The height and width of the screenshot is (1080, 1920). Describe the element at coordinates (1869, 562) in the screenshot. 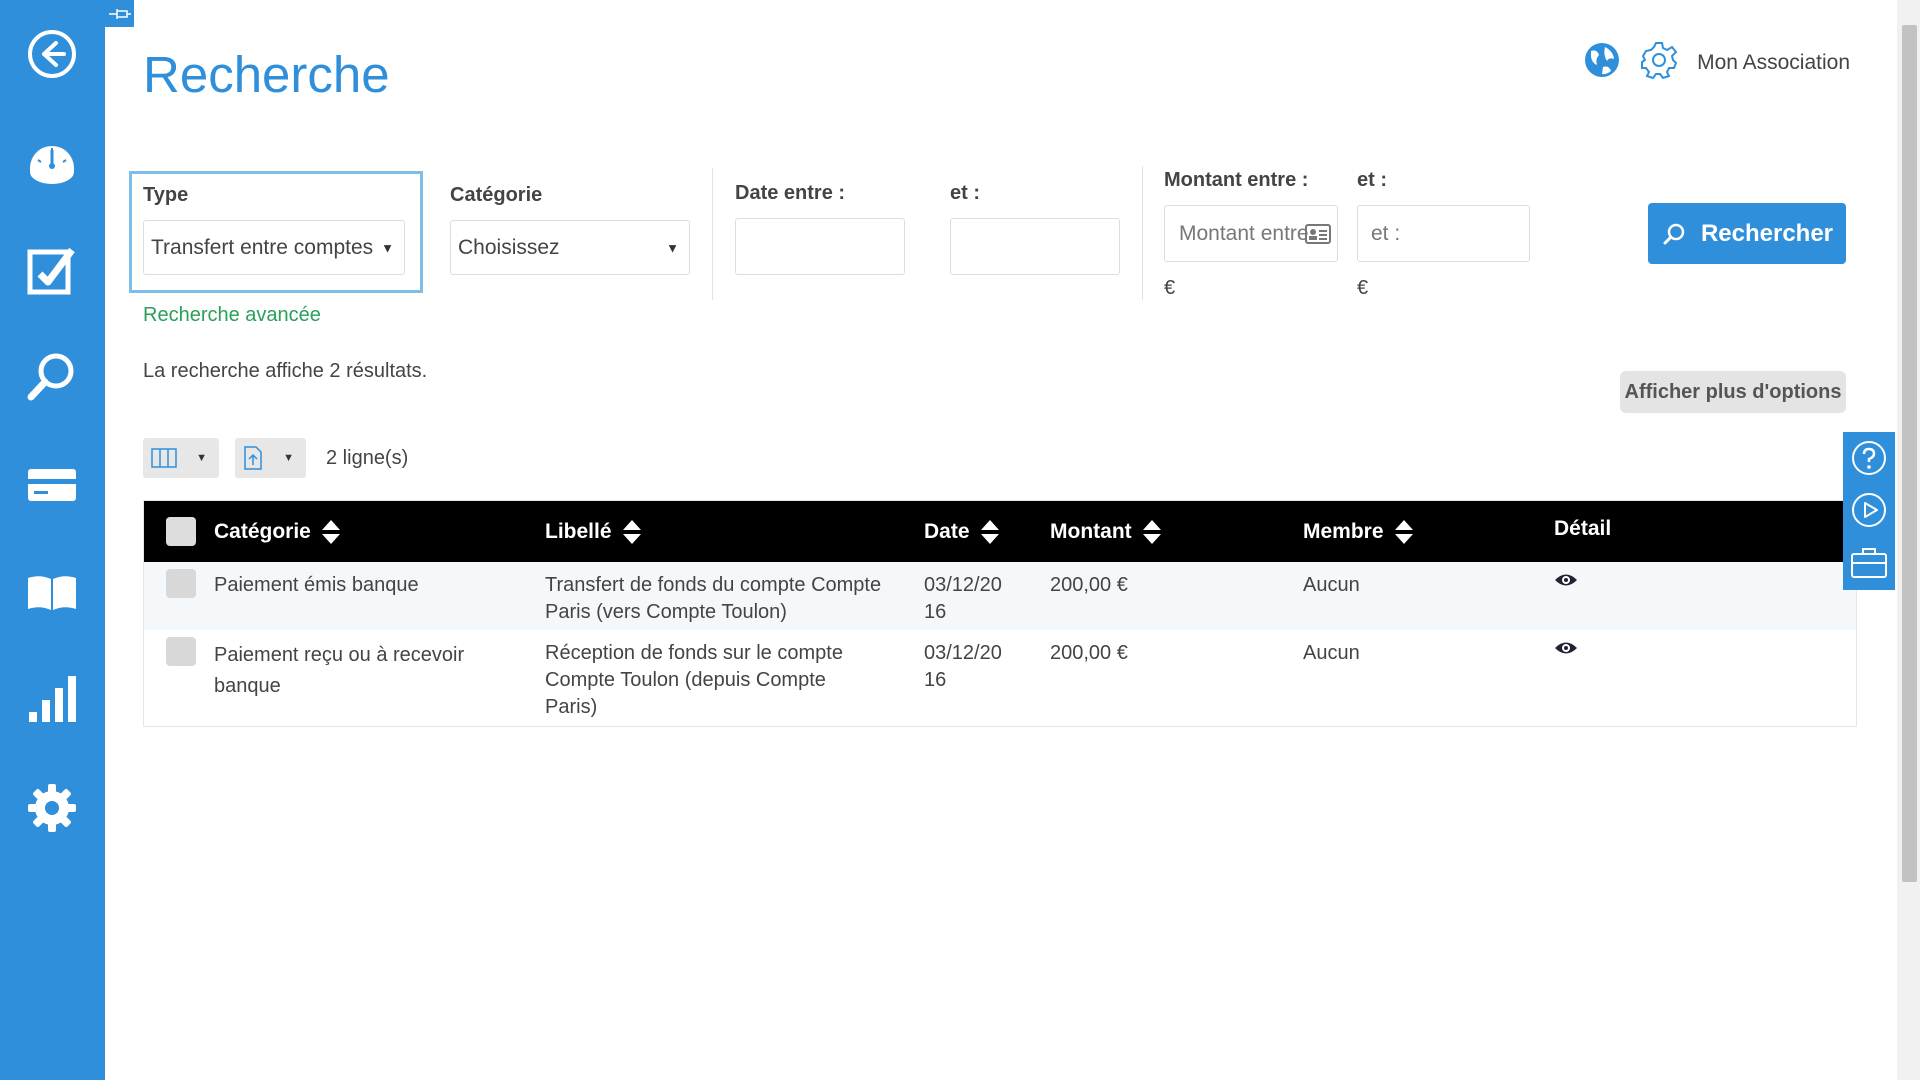

I see `briefcase-icon` at that location.